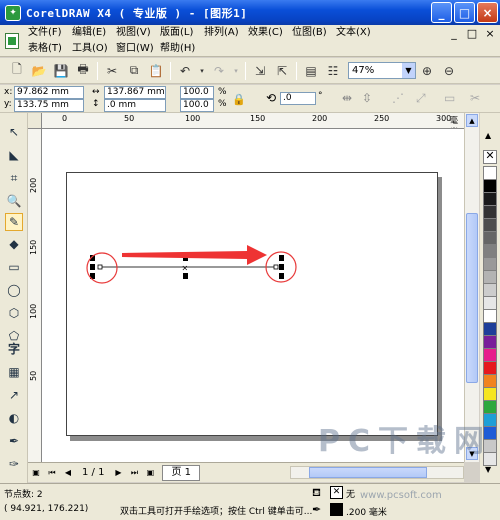 The height and width of the screenshot is (520, 500). Describe the element at coordinates (14, 313) in the screenshot. I see `polygon-tool-icon: ⬡` at that location.